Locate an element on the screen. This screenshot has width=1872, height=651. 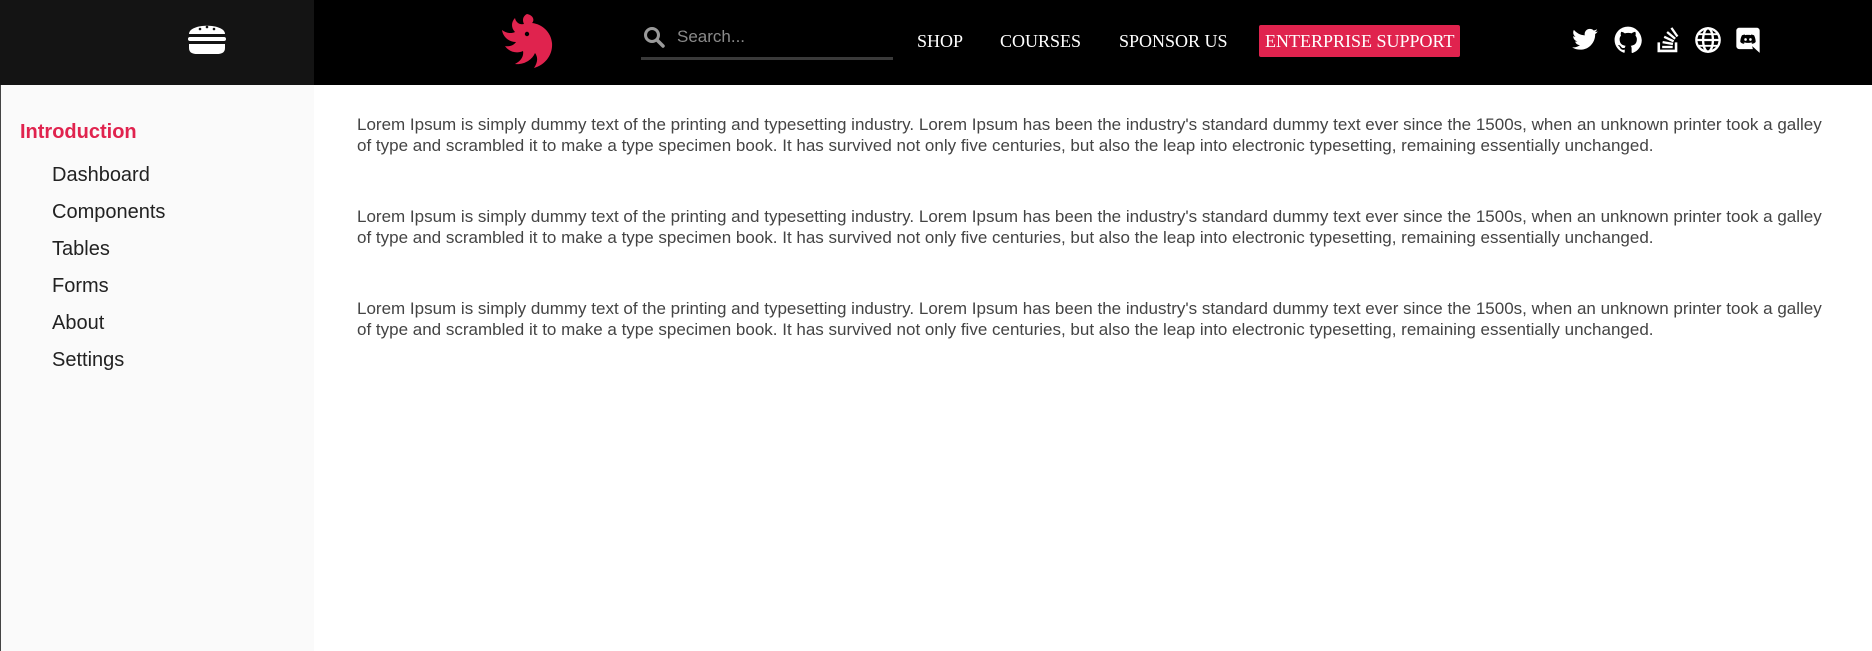
github-link is located at coordinates (1628, 40).